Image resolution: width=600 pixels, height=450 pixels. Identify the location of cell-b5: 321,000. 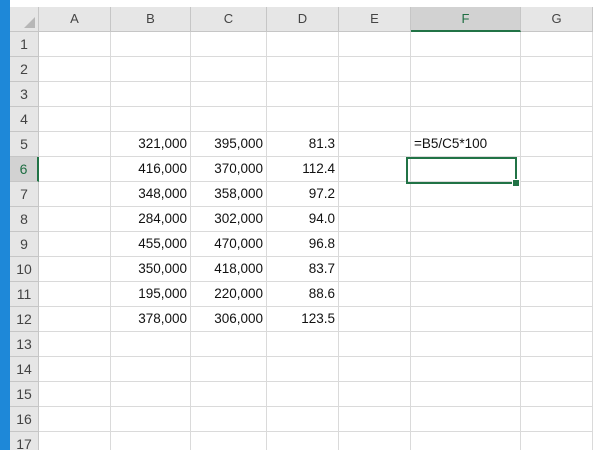
(151, 144).